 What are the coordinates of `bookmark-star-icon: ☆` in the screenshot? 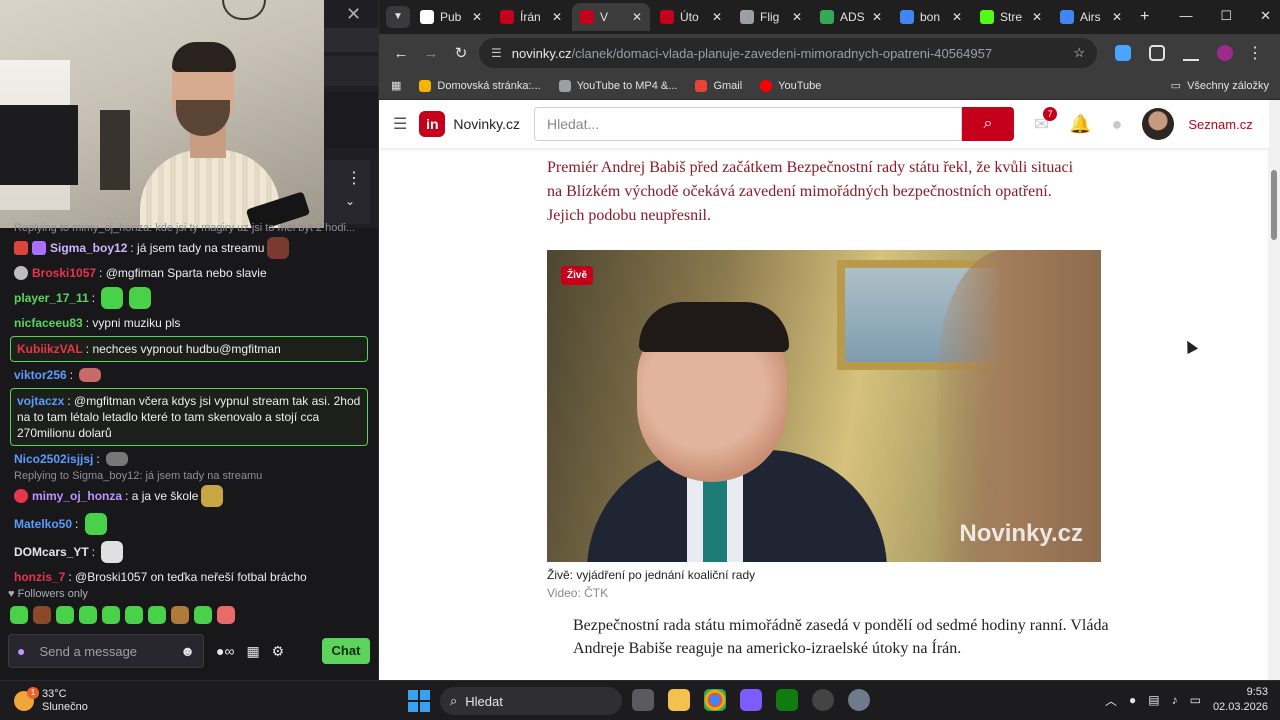 It's located at (1079, 53).